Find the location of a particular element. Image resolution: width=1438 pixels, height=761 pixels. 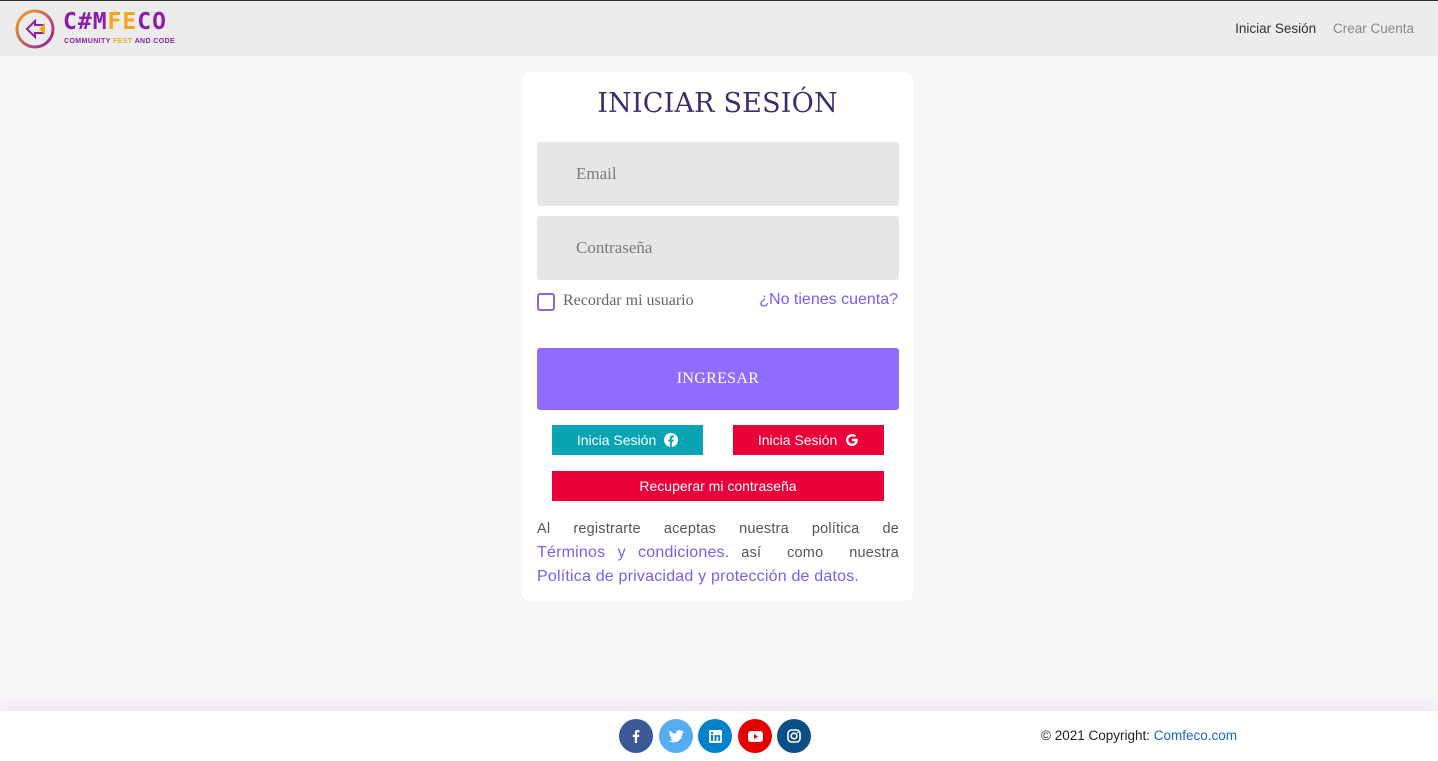

twitter-icon is located at coordinates (676, 736).